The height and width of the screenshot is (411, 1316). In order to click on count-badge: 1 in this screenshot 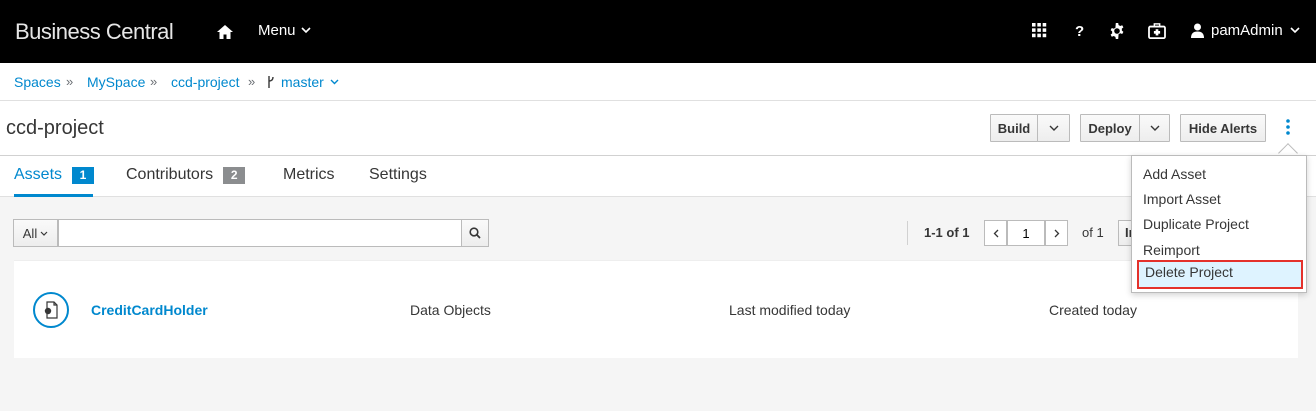, I will do `click(83, 175)`.